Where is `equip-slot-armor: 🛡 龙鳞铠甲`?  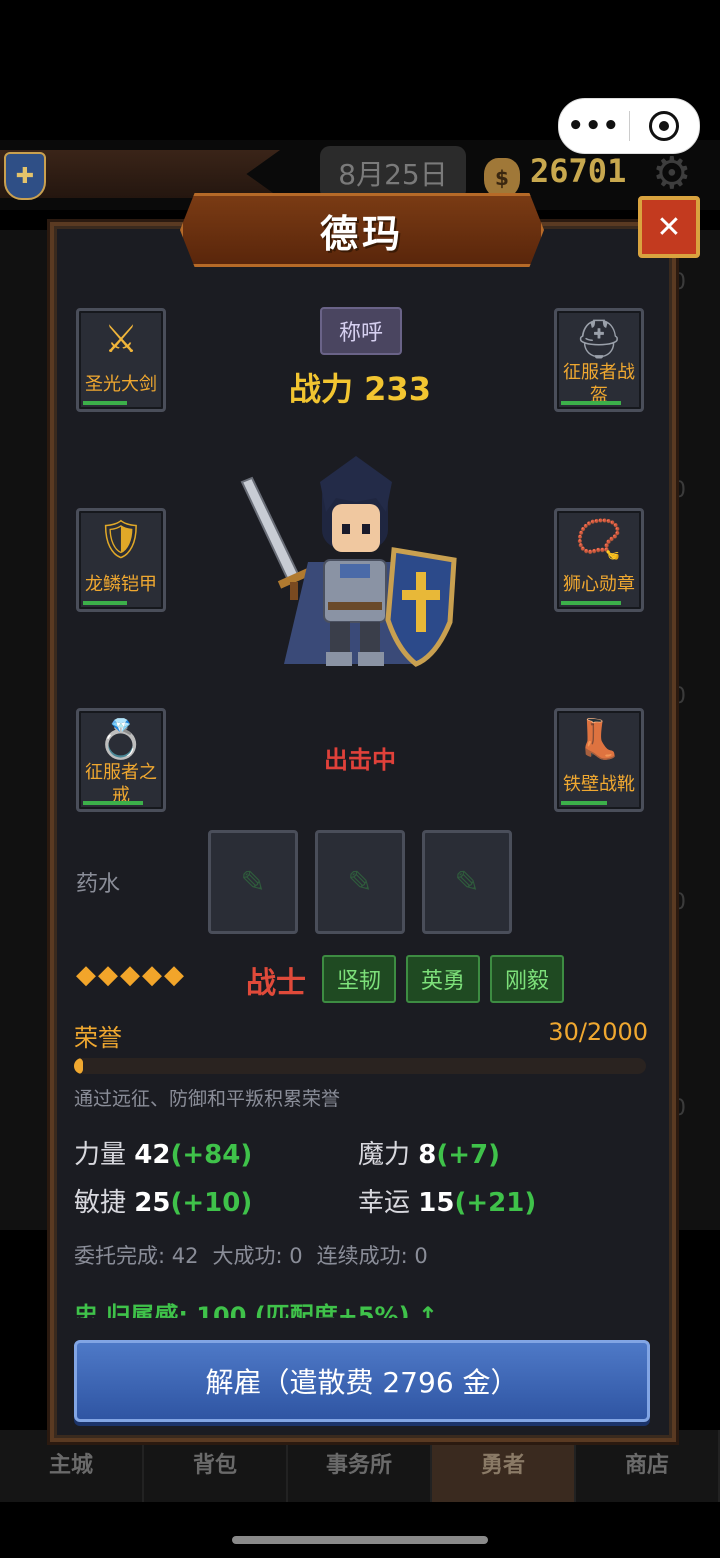 equip-slot-armor: 🛡 龙鳞铠甲 is located at coordinates (121, 560).